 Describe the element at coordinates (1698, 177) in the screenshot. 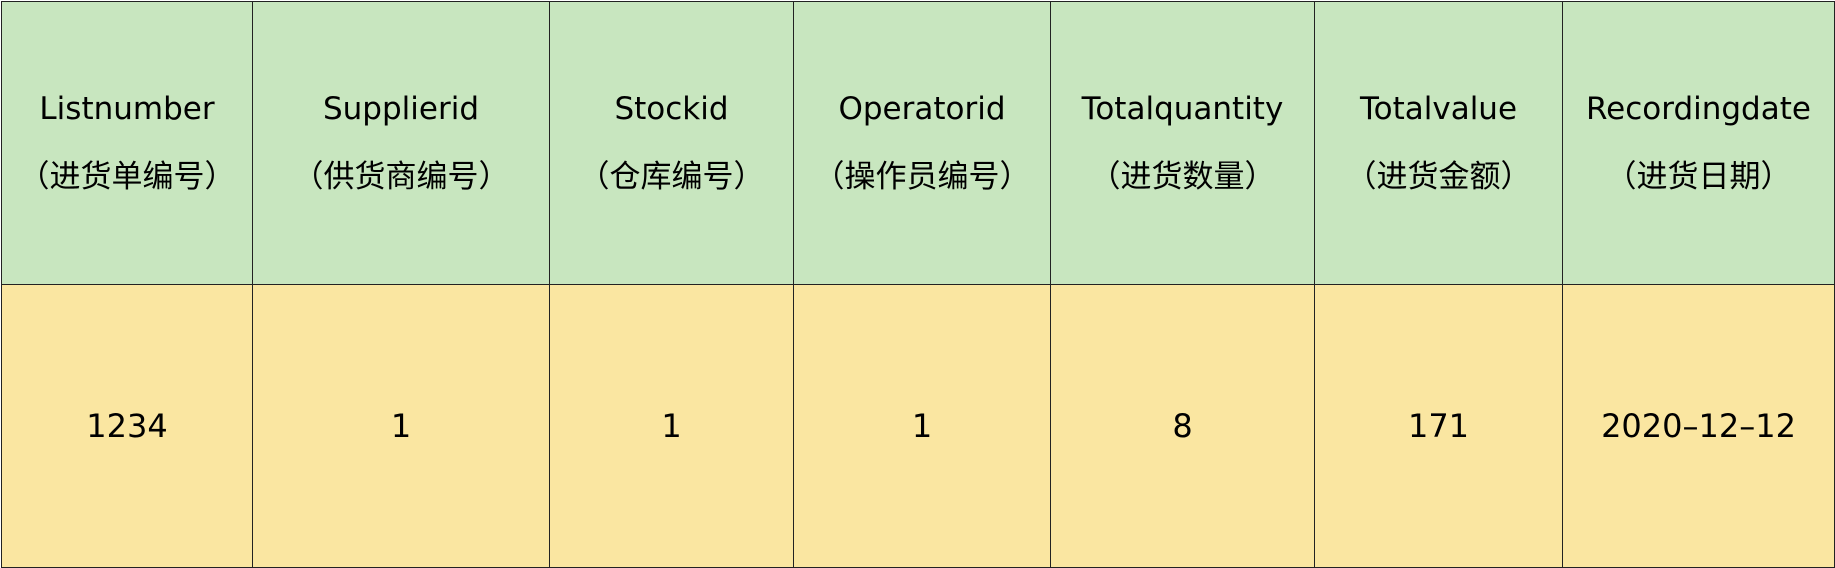

I see `column-header-zh: （进货日期）` at that location.